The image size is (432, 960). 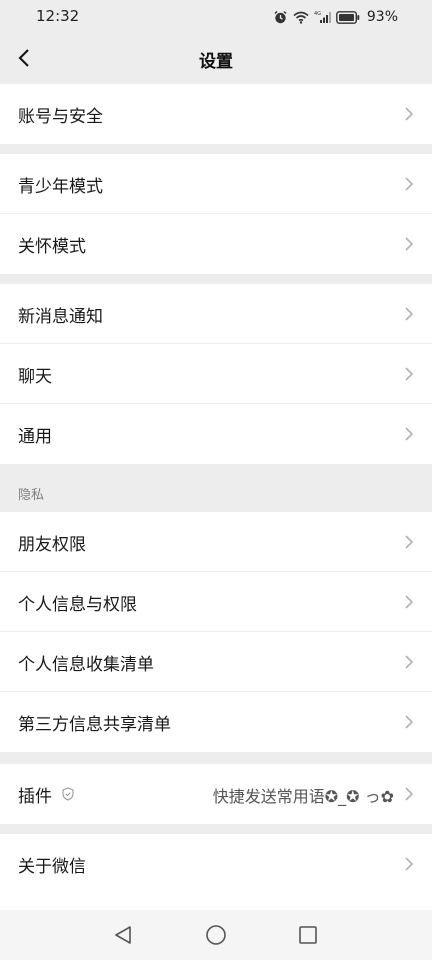 What do you see at coordinates (216, 434) in the screenshot?
I see `settings-item-general: 通用` at bounding box center [216, 434].